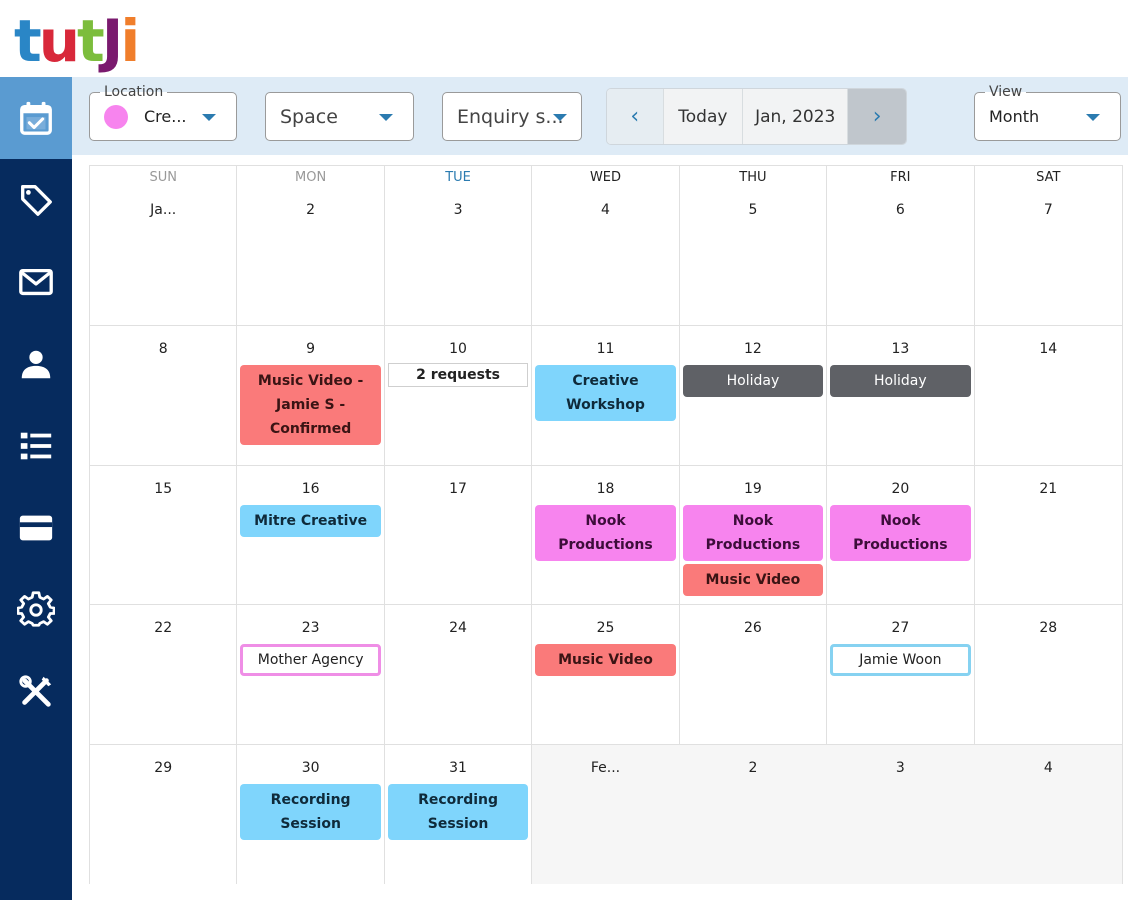 The image size is (1128, 900). What do you see at coordinates (753, 814) in the screenshot?
I see `calendar-day-cell: 2` at bounding box center [753, 814].